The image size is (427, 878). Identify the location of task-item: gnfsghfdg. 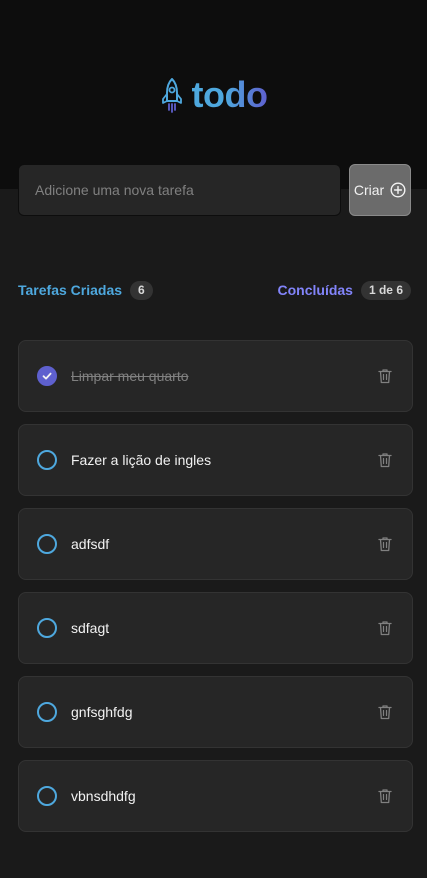
(215, 712).